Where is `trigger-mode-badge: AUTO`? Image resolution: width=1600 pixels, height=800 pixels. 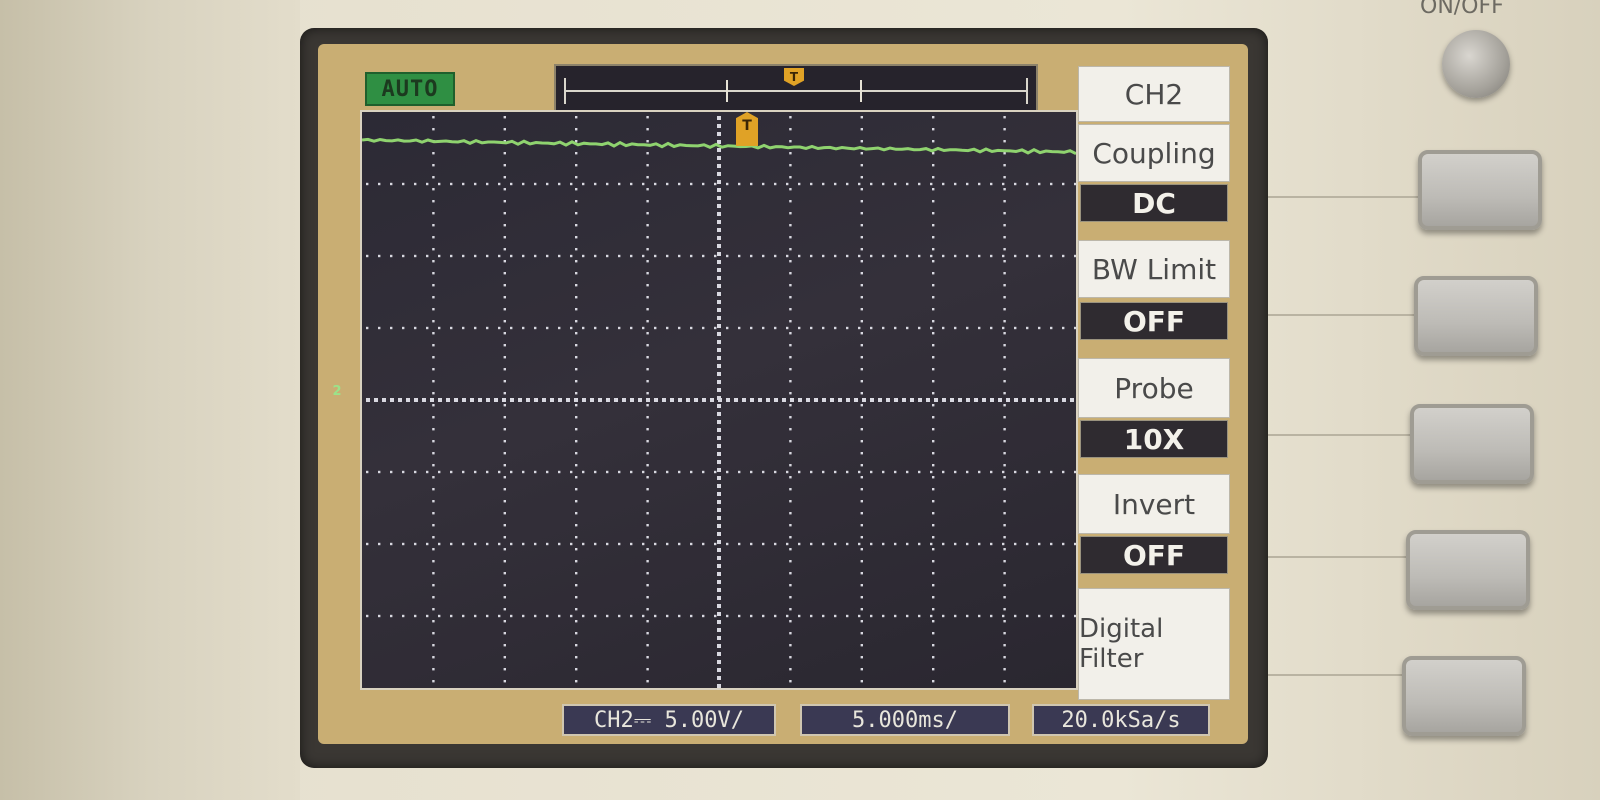 trigger-mode-badge: AUTO is located at coordinates (410, 89).